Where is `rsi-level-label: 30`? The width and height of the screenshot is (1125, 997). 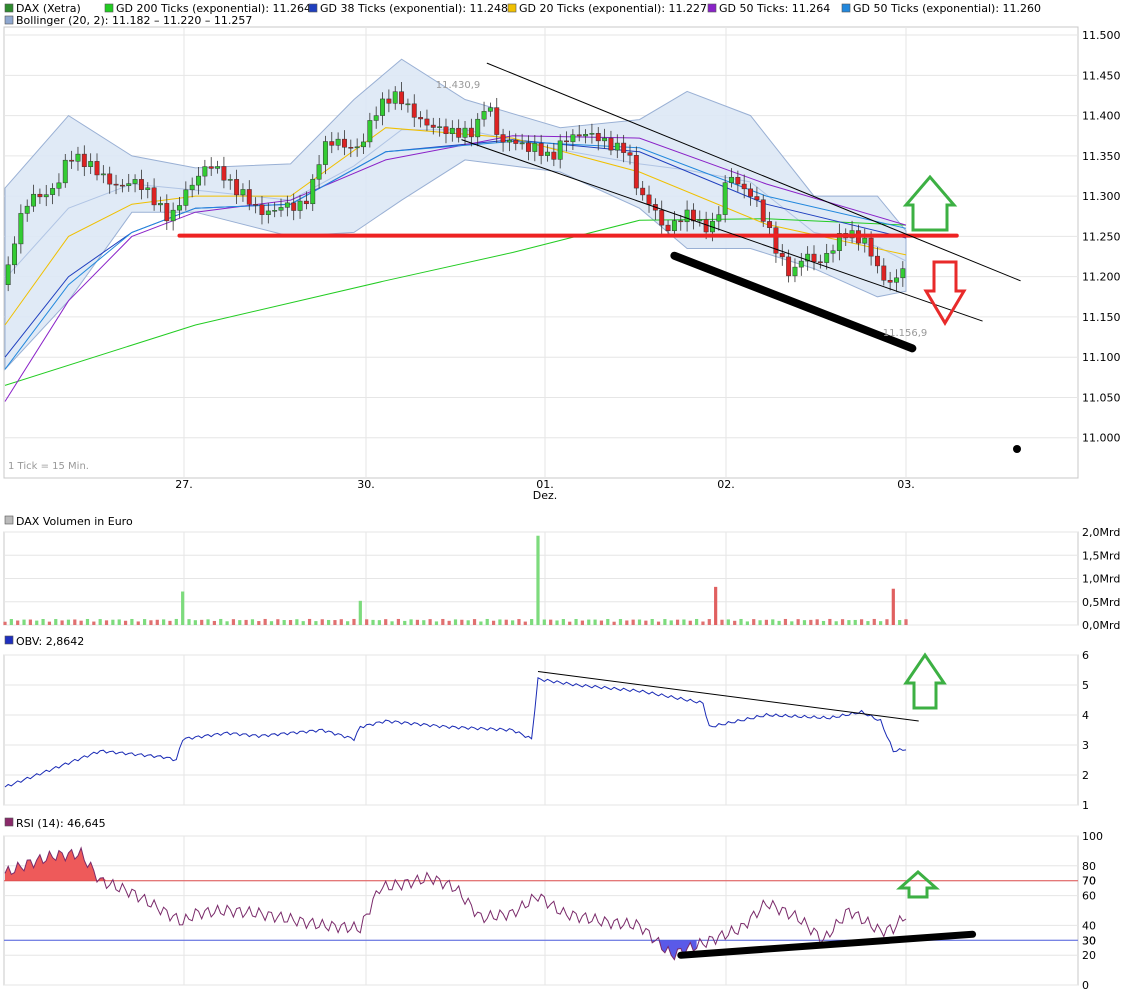 rsi-level-label: 30 is located at coordinates (1089, 940).